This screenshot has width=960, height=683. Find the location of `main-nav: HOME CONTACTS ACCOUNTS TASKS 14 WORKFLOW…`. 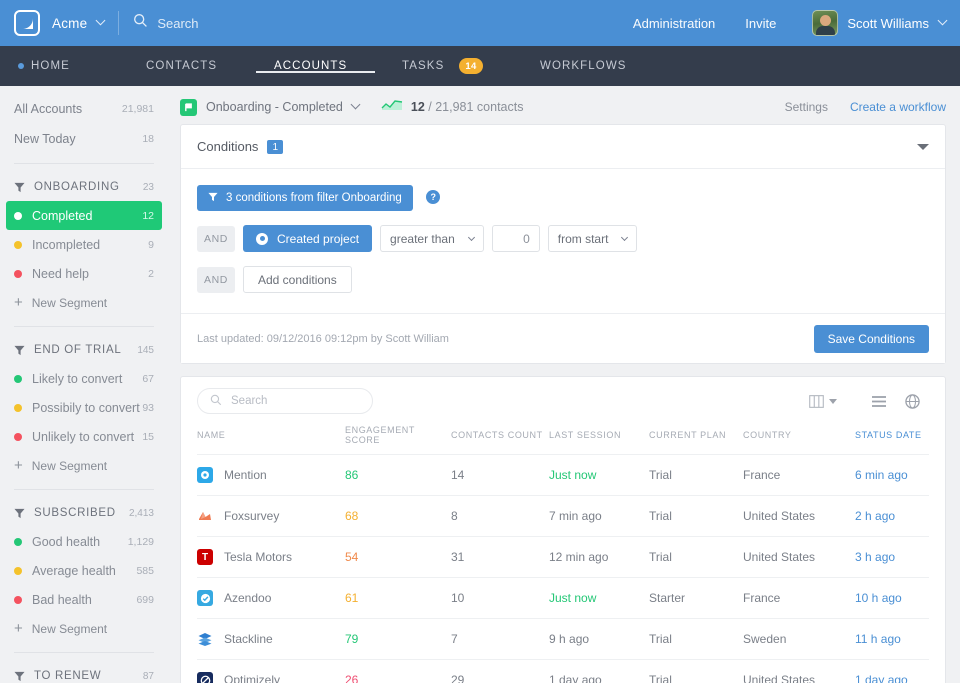

main-nav: HOME CONTACTS ACCOUNTS TASKS 14 WORKFLOW… is located at coordinates (480, 66).